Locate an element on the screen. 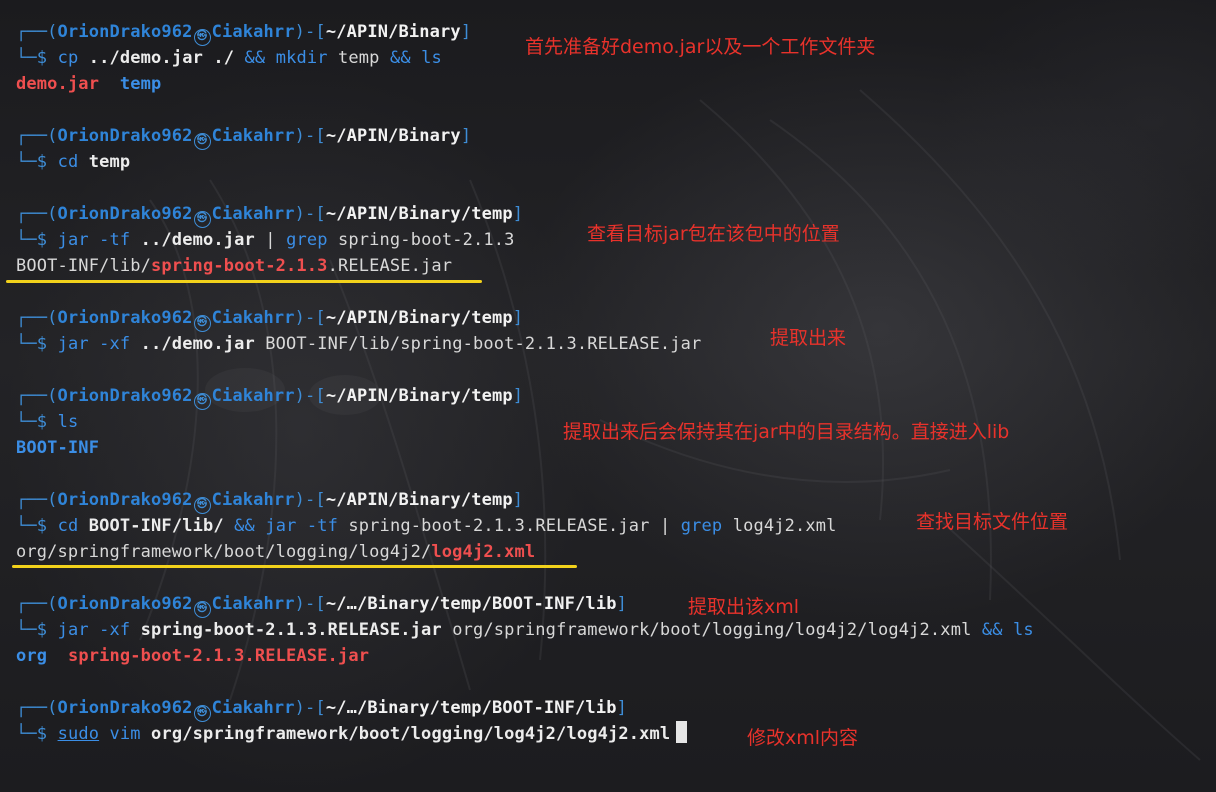 This screenshot has width=1216, height=792. annotation-note: 查看目标jar包在该包中的位置 is located at coordinates (713, 234).